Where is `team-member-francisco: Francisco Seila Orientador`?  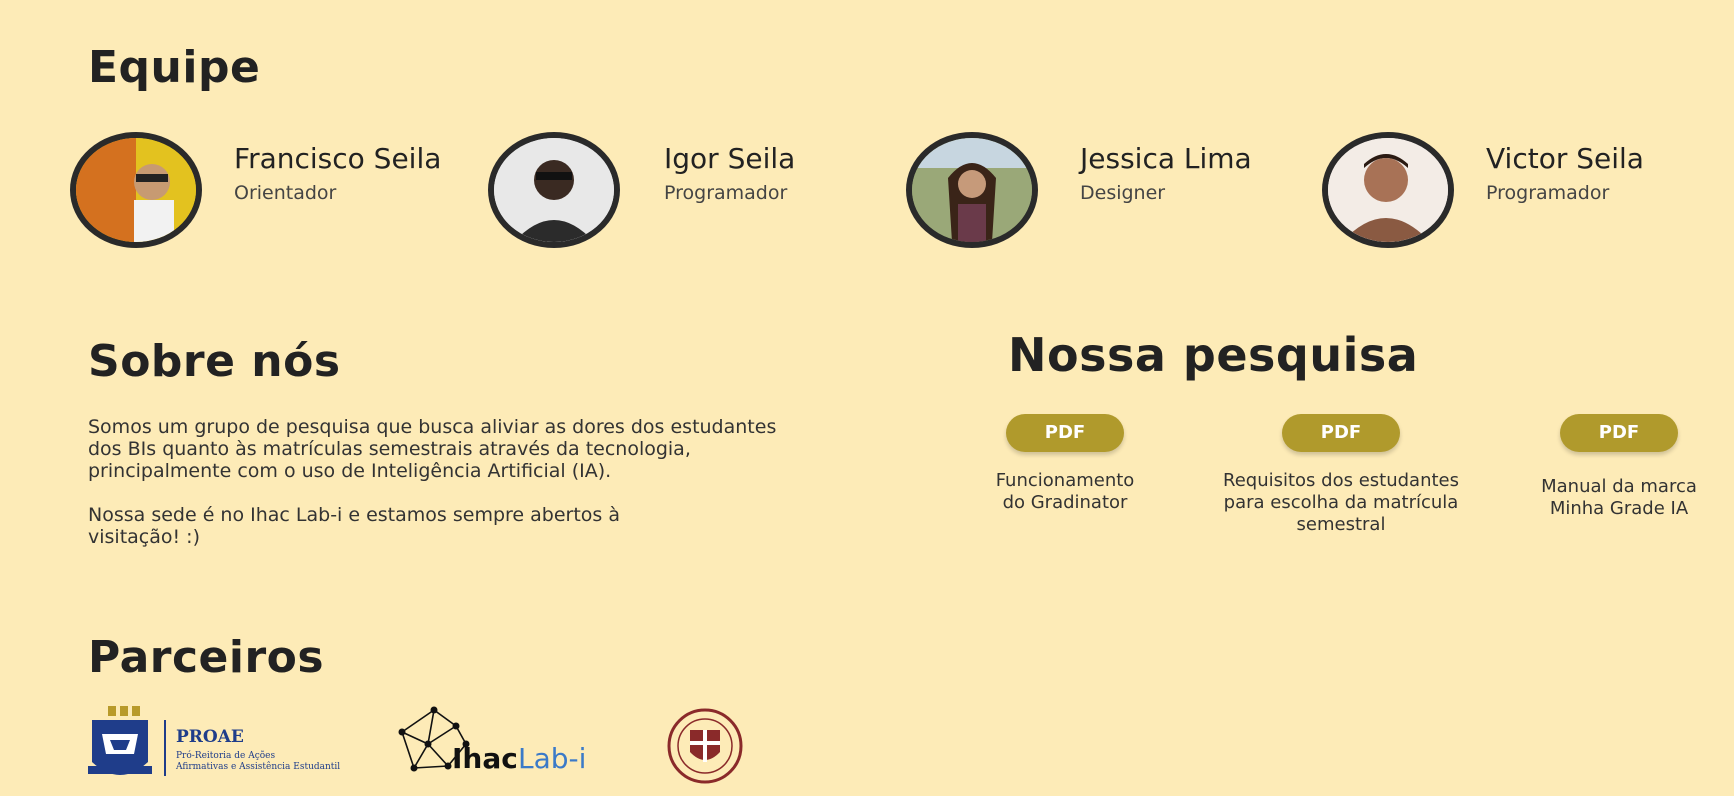 team-member-francisco: Francisco Seila Orientador is located at coordinates (280, 190).